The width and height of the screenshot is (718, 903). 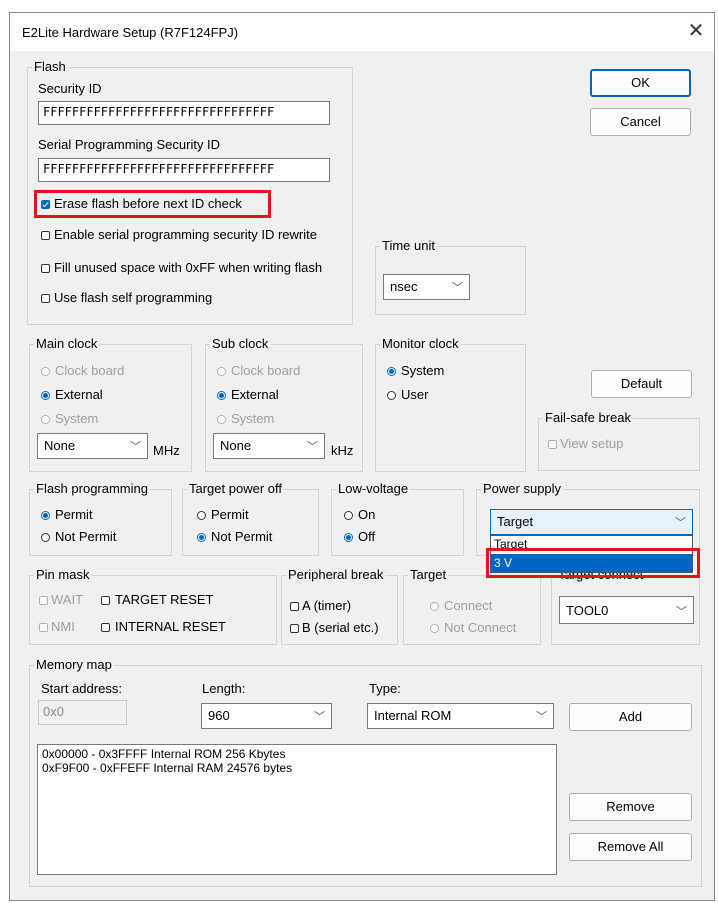 What do you see at coordinates (552, 444) in the screenshot?
I see `view-setup-checkbox` at bounding box center [552, 444].